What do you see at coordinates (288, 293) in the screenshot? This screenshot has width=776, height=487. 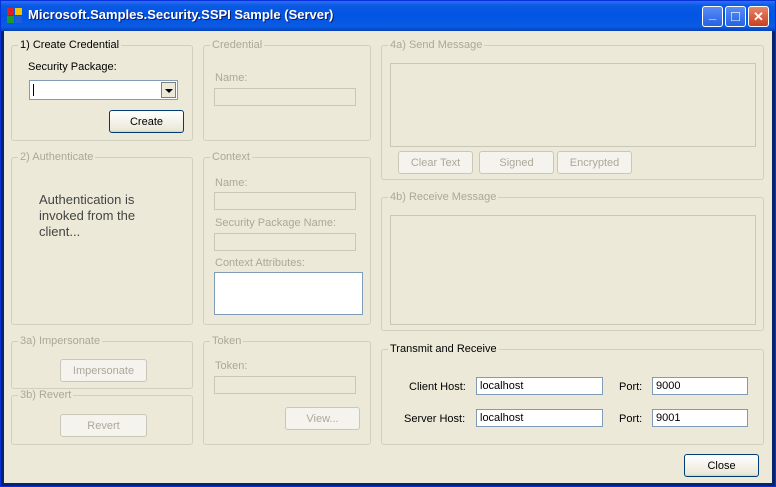 I see `context-attributes-textbox` at bounding box center [288, 293].